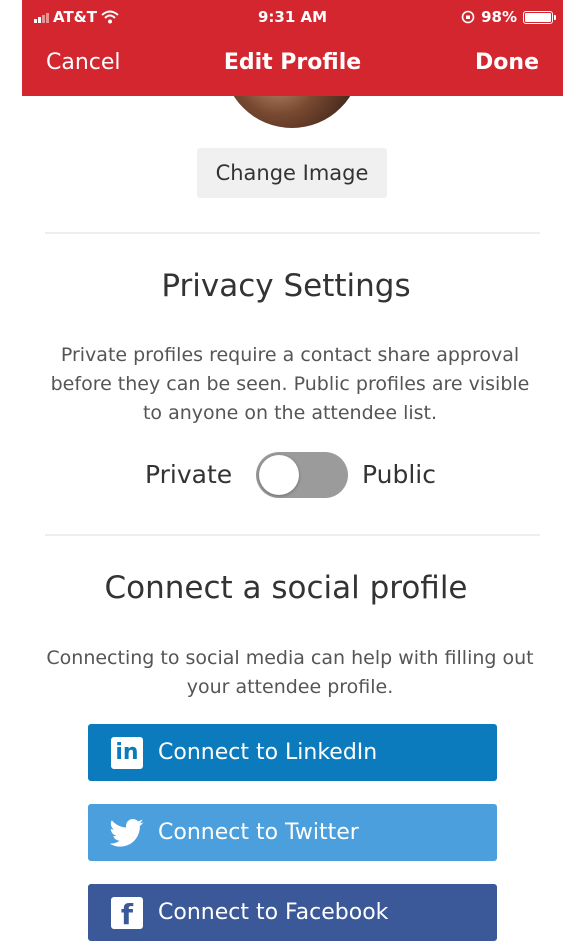 This screenshot has width=572, height=941. I want to click on orientation-lock-icon, so click(468, 17).